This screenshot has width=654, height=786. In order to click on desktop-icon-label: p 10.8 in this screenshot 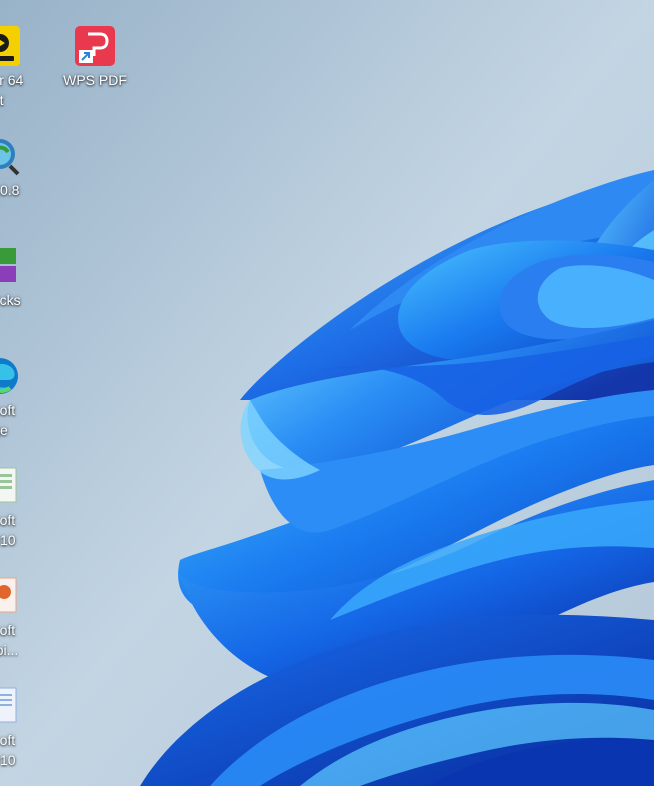, I will do `click(10, 190)`.